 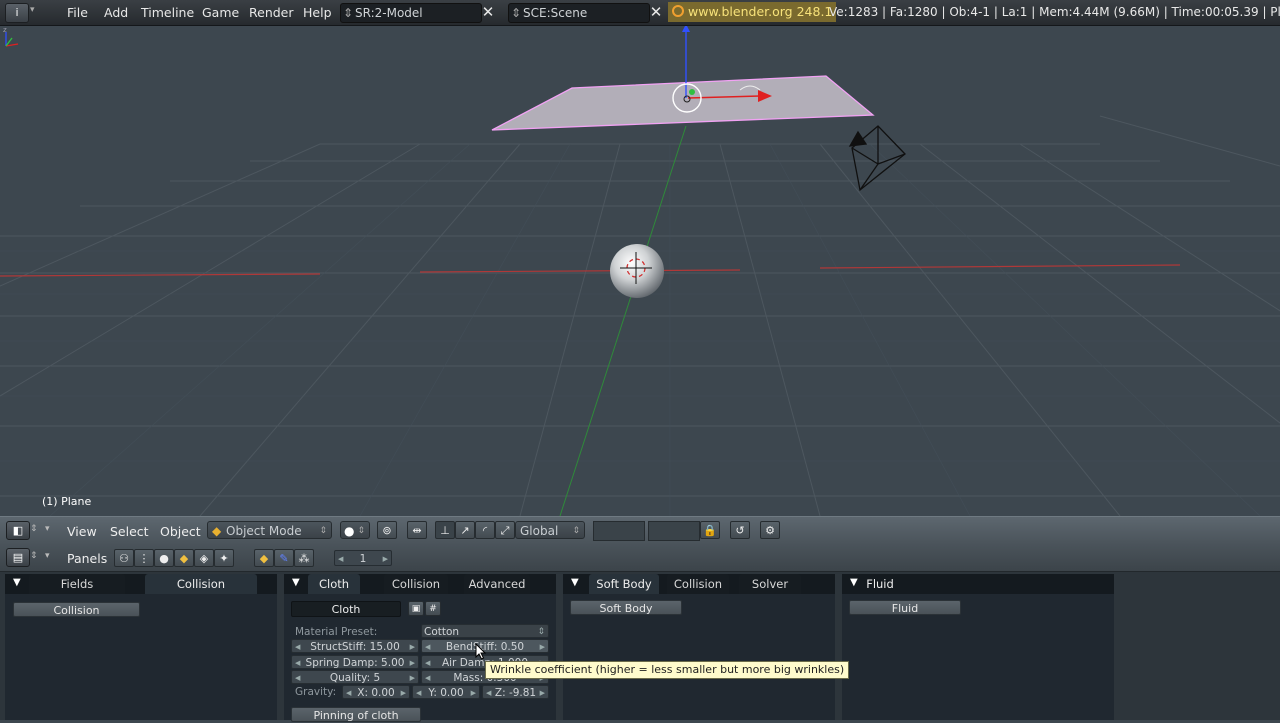 I want to click on align-icon: ⇹, so click(x=417, y=530).